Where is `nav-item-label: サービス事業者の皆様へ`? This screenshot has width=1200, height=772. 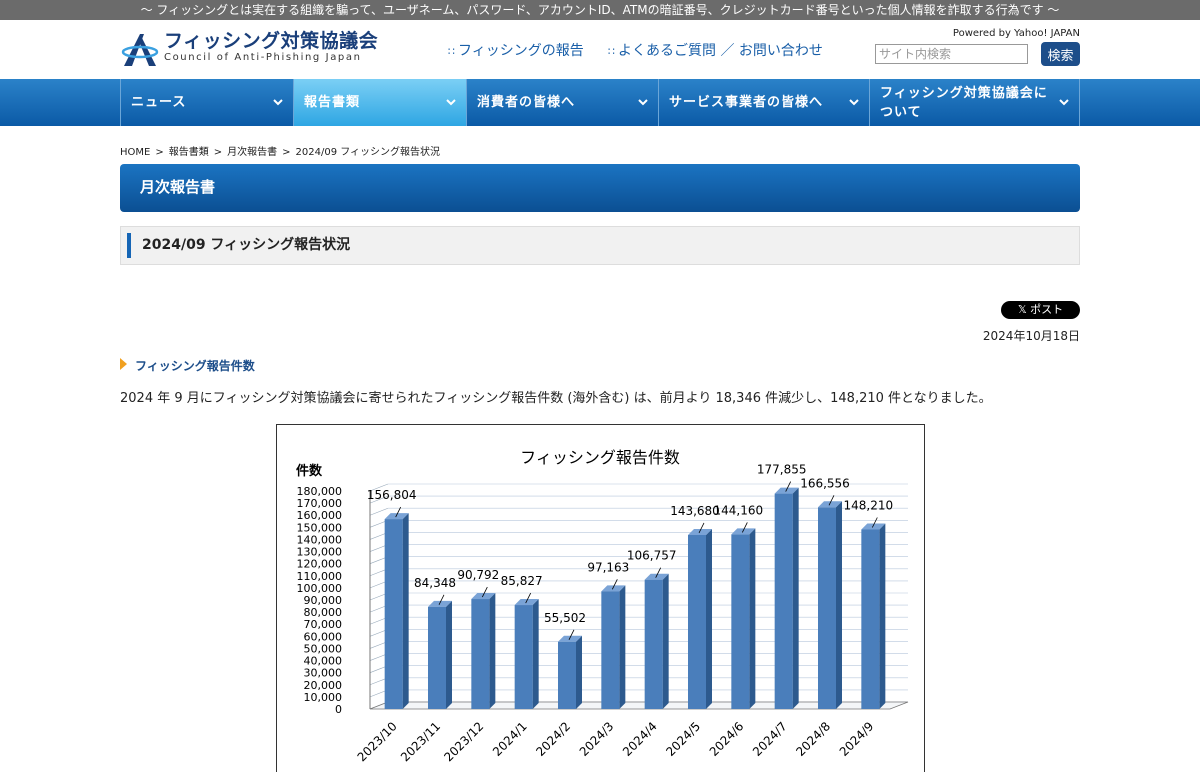 nav-item-label: サービス事業者の皆様へ is located at coordinates (746, 102).